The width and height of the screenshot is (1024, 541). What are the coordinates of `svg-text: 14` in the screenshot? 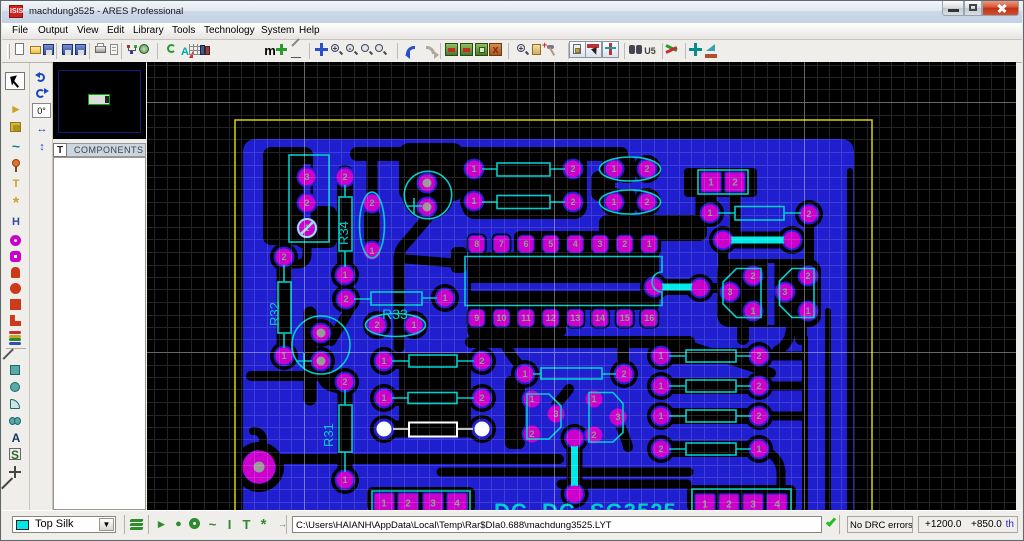 It's located at (600, 318).